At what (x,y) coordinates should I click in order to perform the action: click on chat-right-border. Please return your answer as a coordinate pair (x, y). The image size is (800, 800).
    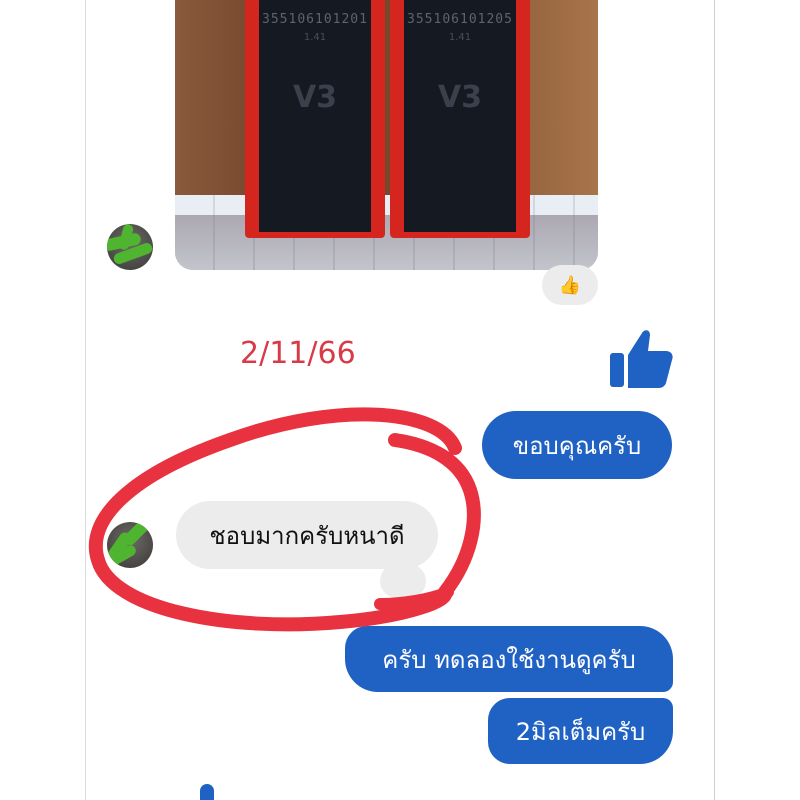
    Looking at the image, I should click on (714, 400).